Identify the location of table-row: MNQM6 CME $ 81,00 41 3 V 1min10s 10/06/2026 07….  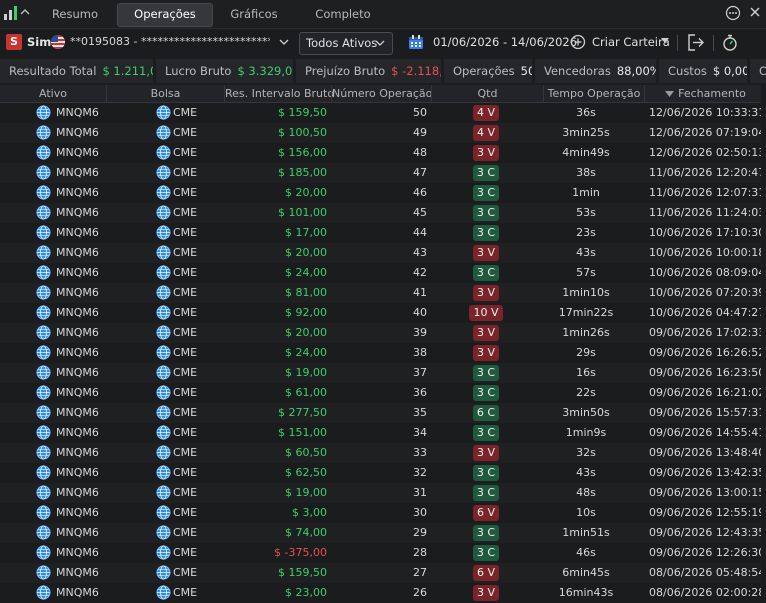
(383, 293).